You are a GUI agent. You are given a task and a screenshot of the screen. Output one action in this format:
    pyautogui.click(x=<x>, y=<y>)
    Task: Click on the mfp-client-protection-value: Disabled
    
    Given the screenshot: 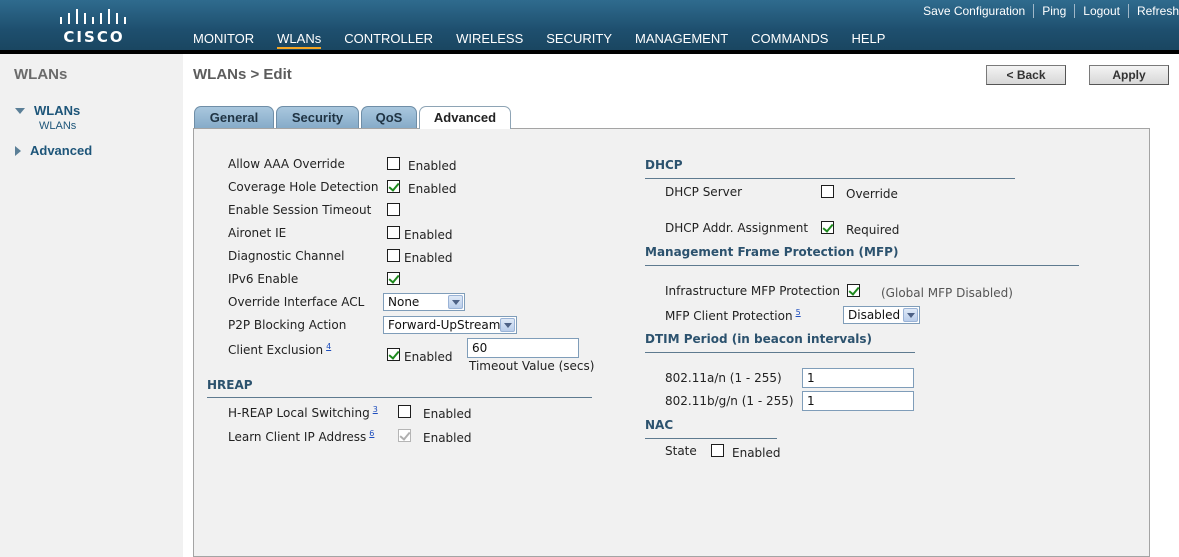 What is the action you would take?
    pyautogui.click(x=874, y=315)
    